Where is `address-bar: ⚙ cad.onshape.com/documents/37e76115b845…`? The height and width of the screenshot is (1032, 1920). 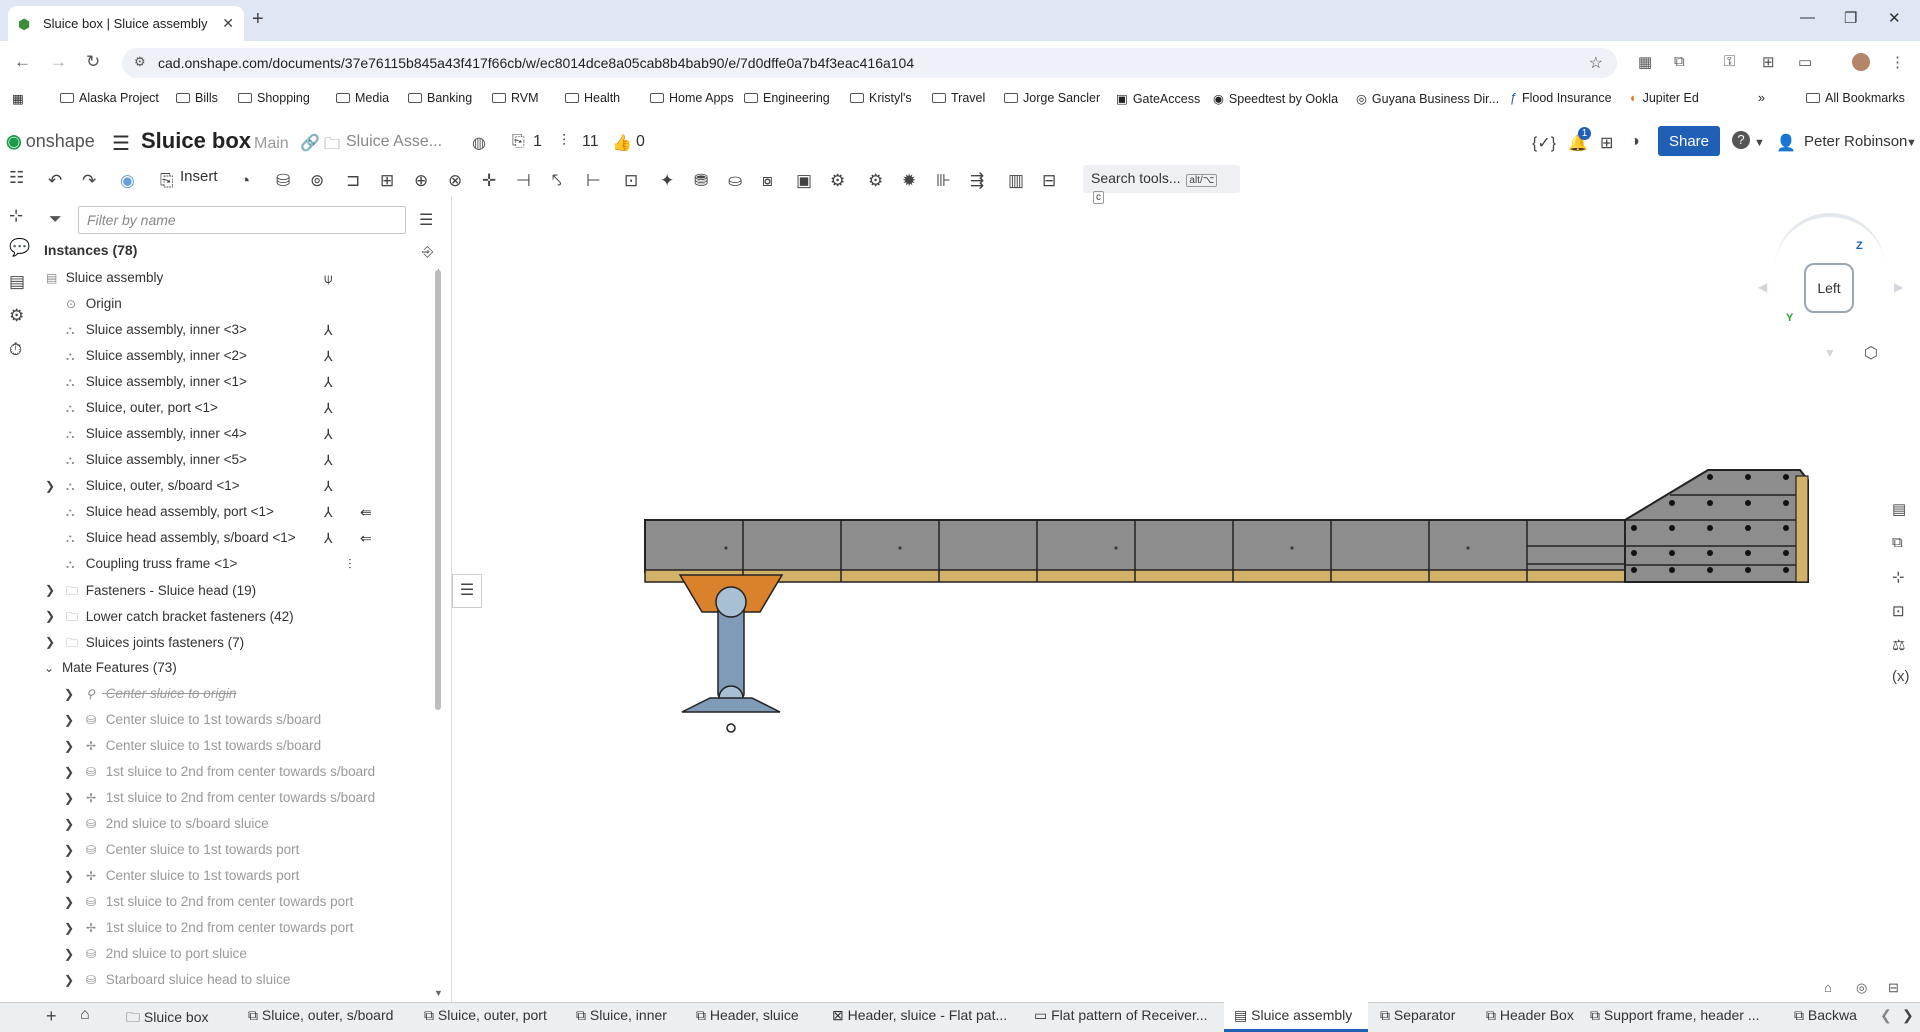 address-bar: ⚙ cad.onshape.com/documents/37e76115b845… is located at coordinates (869, 63).